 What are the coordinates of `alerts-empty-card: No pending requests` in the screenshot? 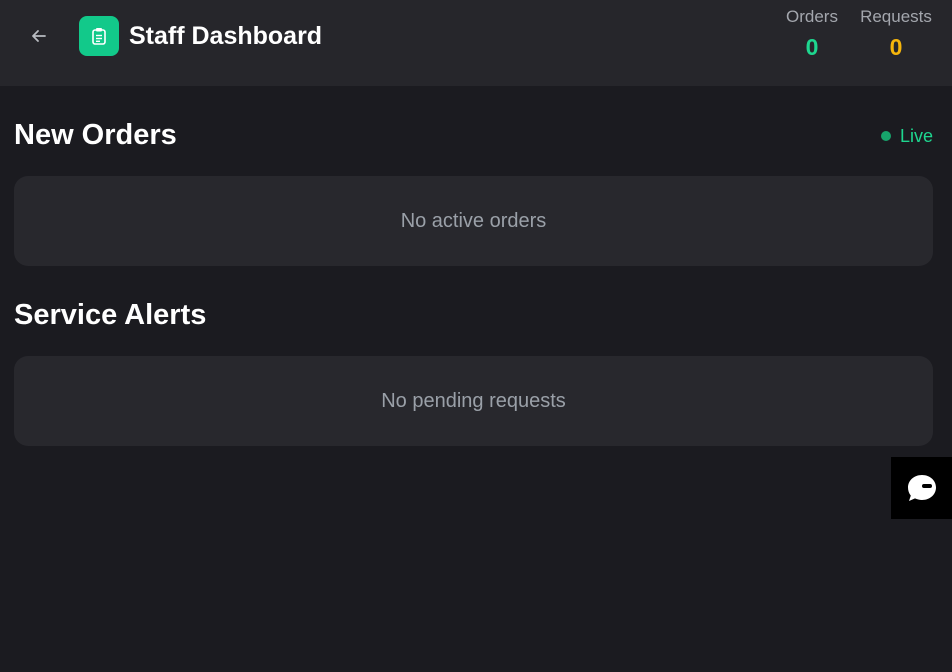 It's located at (473, 401).